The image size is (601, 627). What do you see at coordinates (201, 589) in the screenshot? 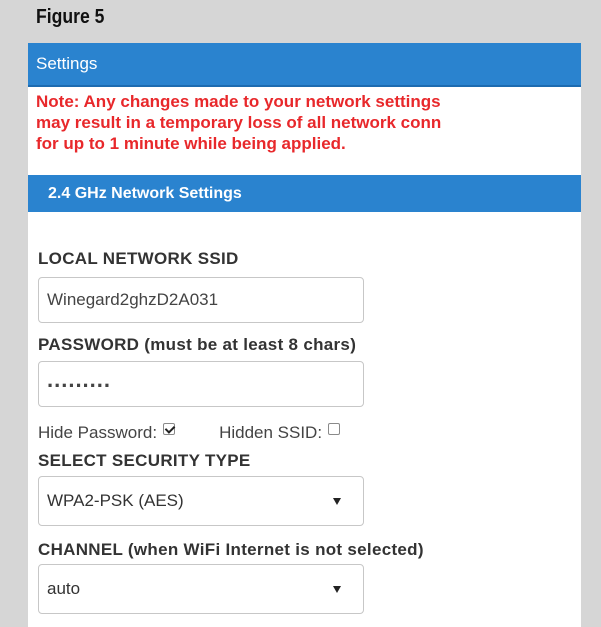
I see `channel-select: auto` at bounding box center [201, 589].